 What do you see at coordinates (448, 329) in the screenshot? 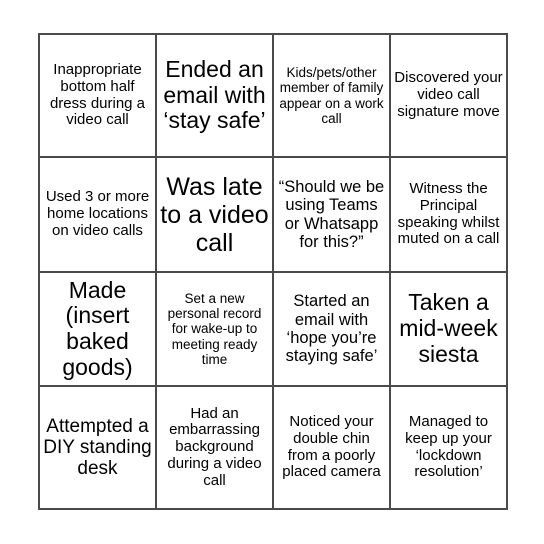
I see `bingo-cell: Taken a mid-week siesta` at bounding box center [448, 329].